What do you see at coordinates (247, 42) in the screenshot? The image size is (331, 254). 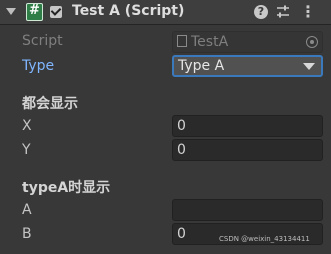 I see `script-field: TestA` at bounding box center [247, 42].